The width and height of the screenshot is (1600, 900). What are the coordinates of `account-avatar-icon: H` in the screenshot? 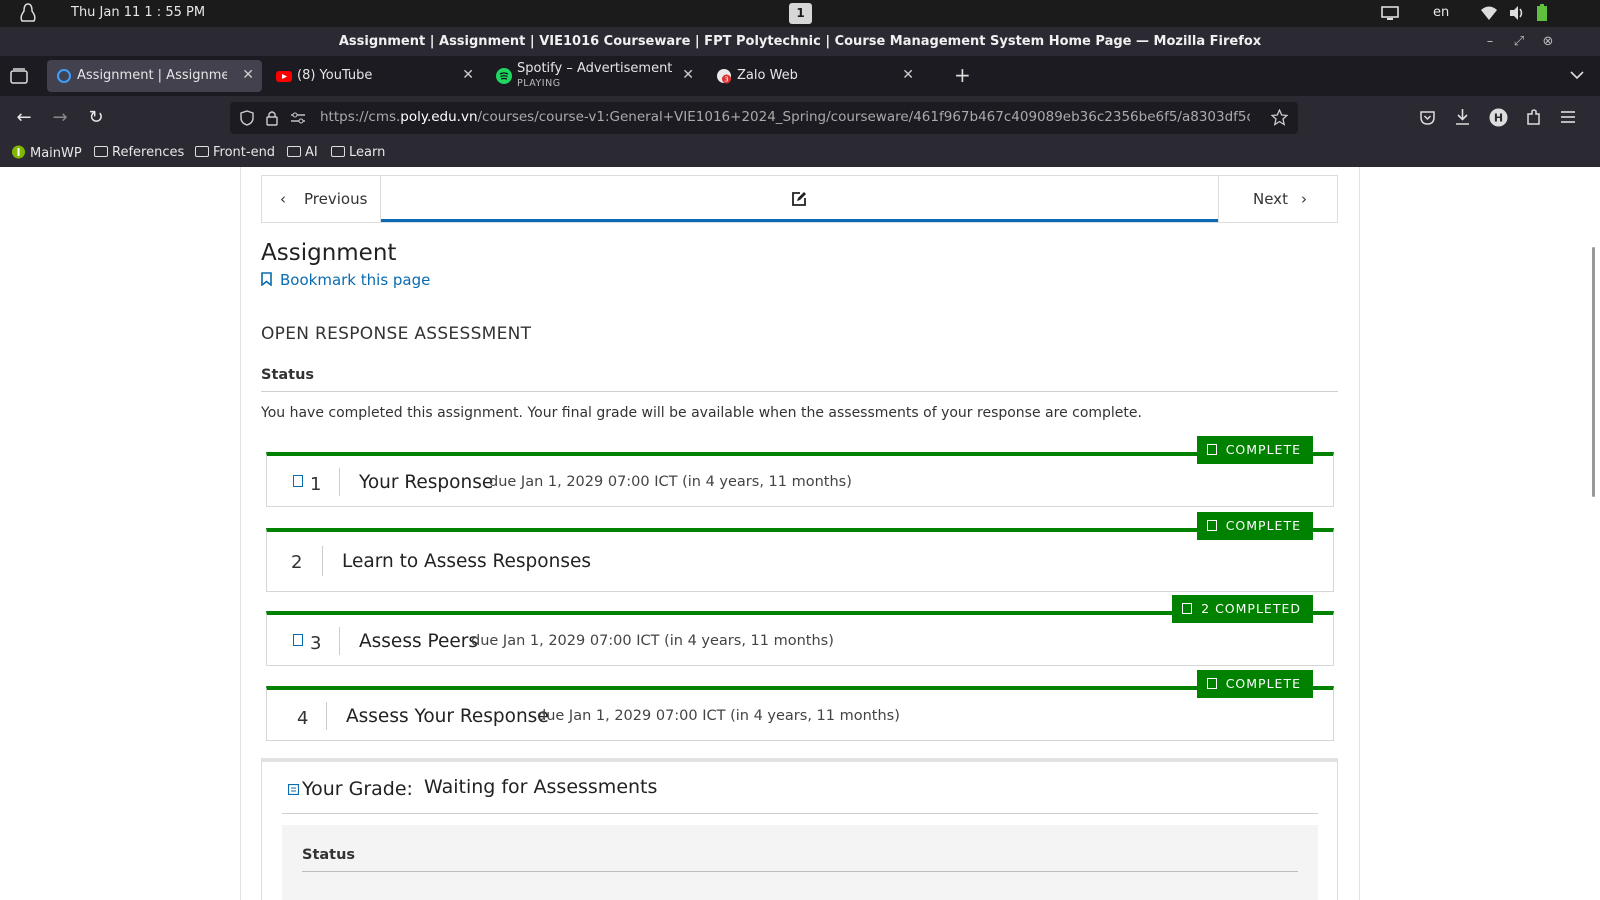 It's located at (1498, 117).